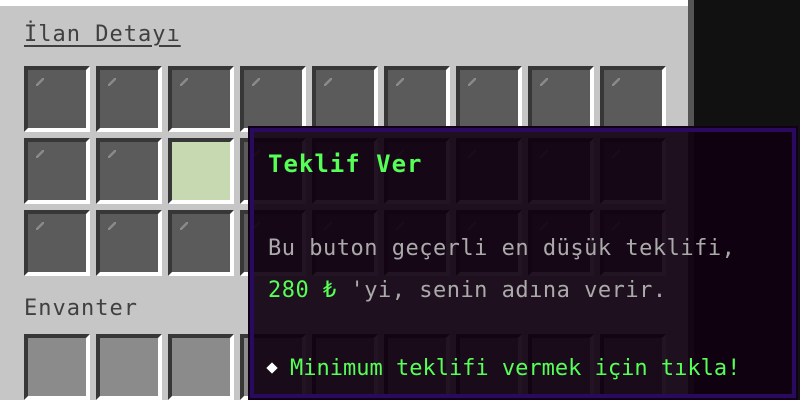 This screenshot has width=800, height=400. I want to click on tooltip-action-text: Minimum teklifi vermek için tıkla!, so click(515, 368).